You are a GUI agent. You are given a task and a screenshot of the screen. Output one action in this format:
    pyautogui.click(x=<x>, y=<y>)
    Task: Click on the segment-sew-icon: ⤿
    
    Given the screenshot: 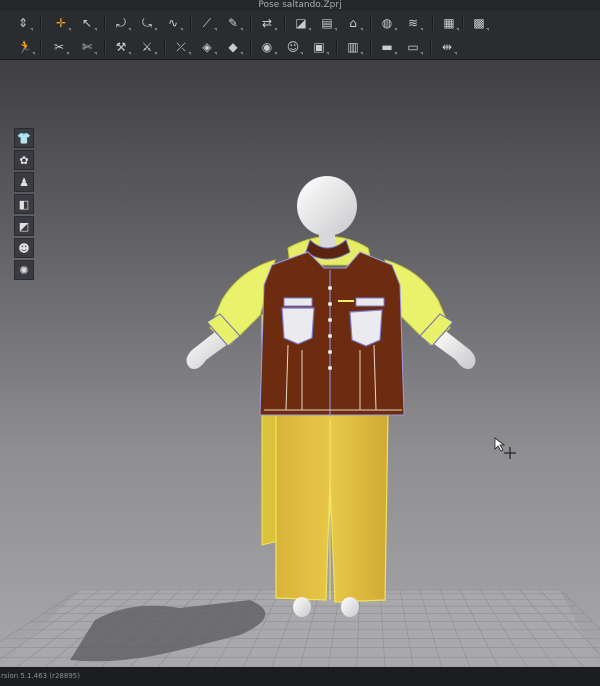 What is the action you would take?
    pyautogui.click(x=147, y=23)
    